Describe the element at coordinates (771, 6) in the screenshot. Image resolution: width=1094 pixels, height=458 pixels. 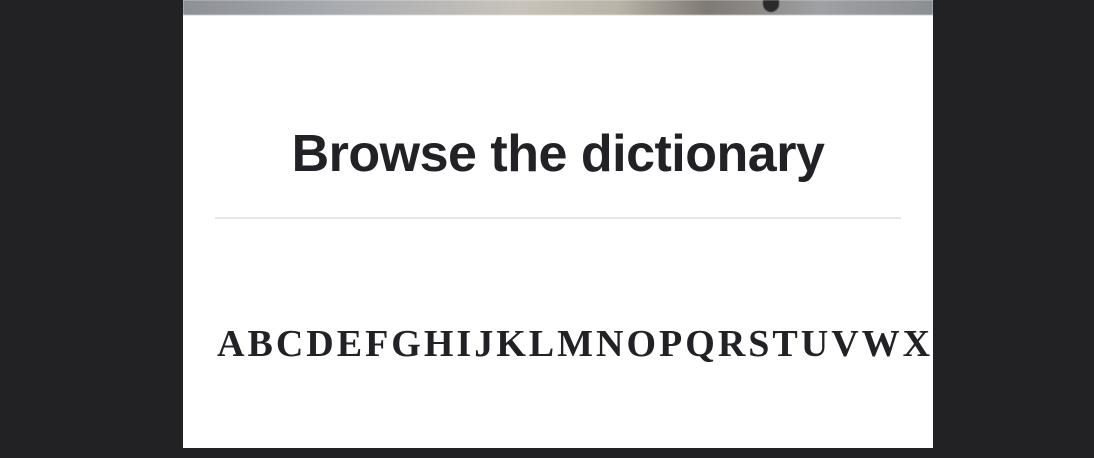
I see `hero-image-detail` at that location.